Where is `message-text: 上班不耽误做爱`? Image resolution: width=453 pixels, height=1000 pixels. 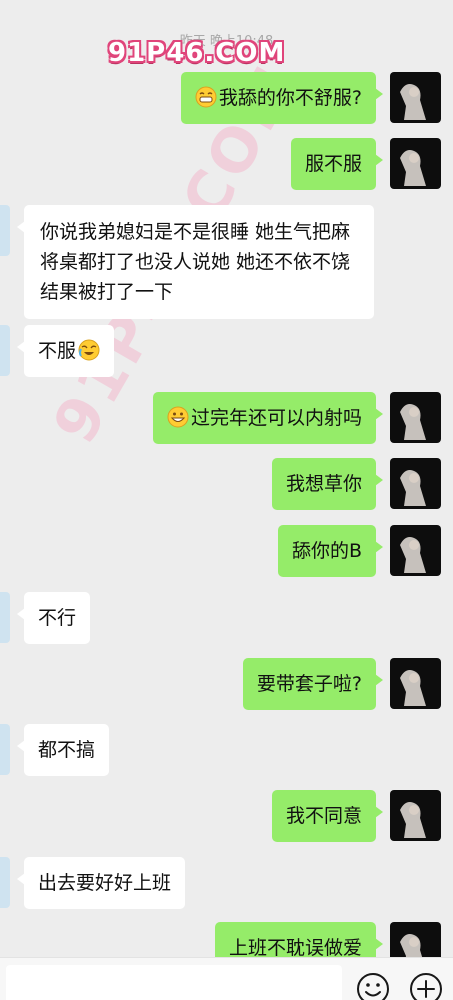 message-text: 上班不耽误做爱 is located at coordinates (295, 948).